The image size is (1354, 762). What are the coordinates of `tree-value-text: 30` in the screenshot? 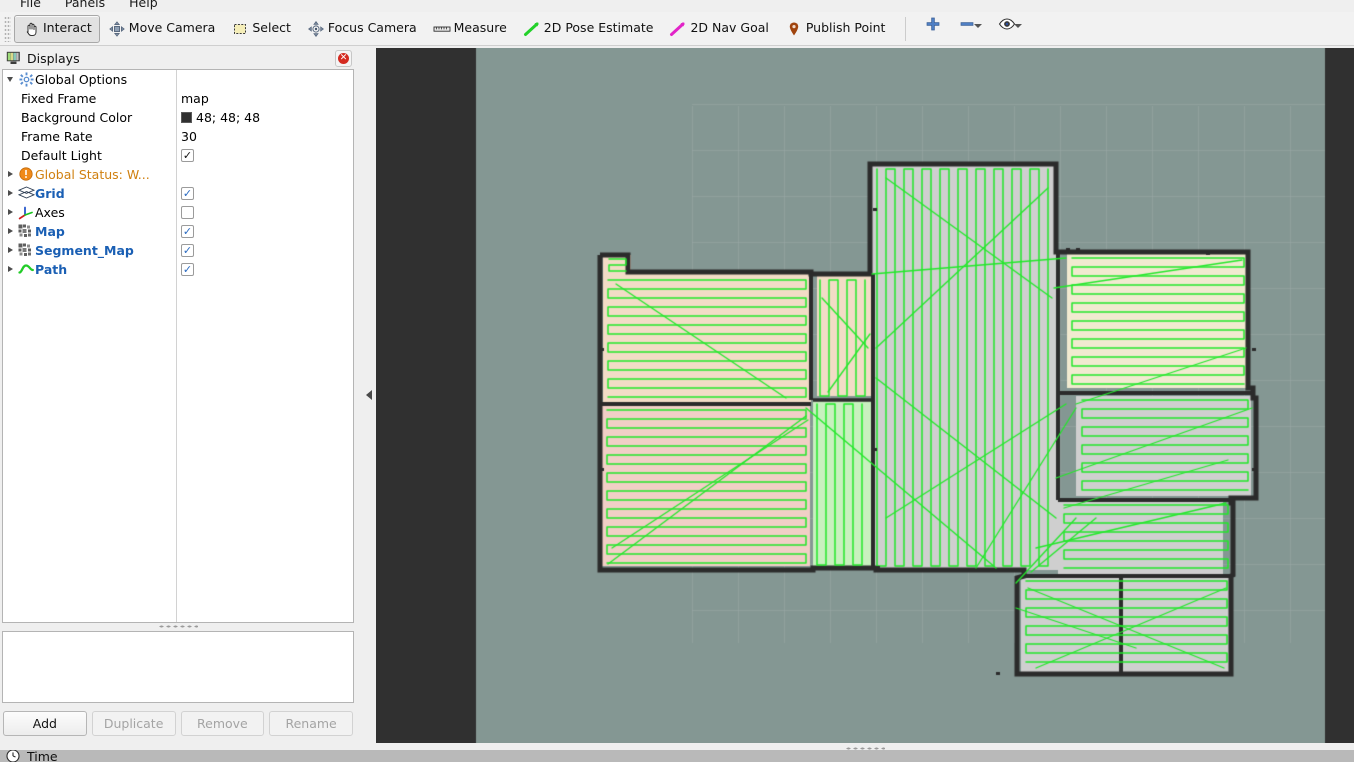 It's located at (189, 136).